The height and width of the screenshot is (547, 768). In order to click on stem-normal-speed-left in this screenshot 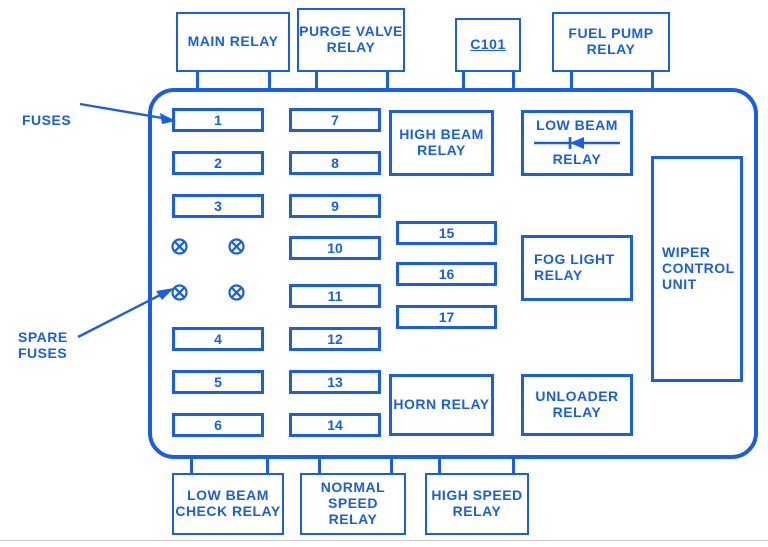, I will do `click(319, 465)`.